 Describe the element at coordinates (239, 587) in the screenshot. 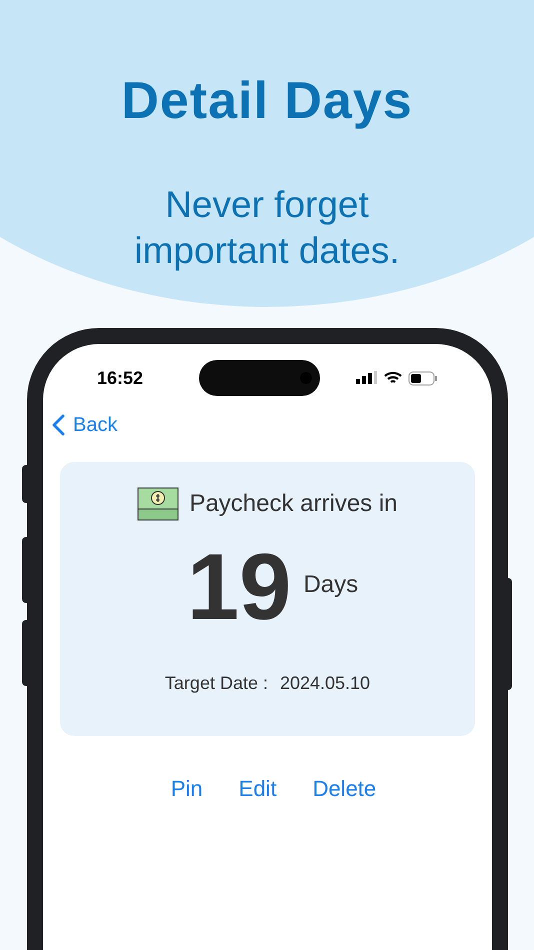

I see `day-count: 19` at that location.